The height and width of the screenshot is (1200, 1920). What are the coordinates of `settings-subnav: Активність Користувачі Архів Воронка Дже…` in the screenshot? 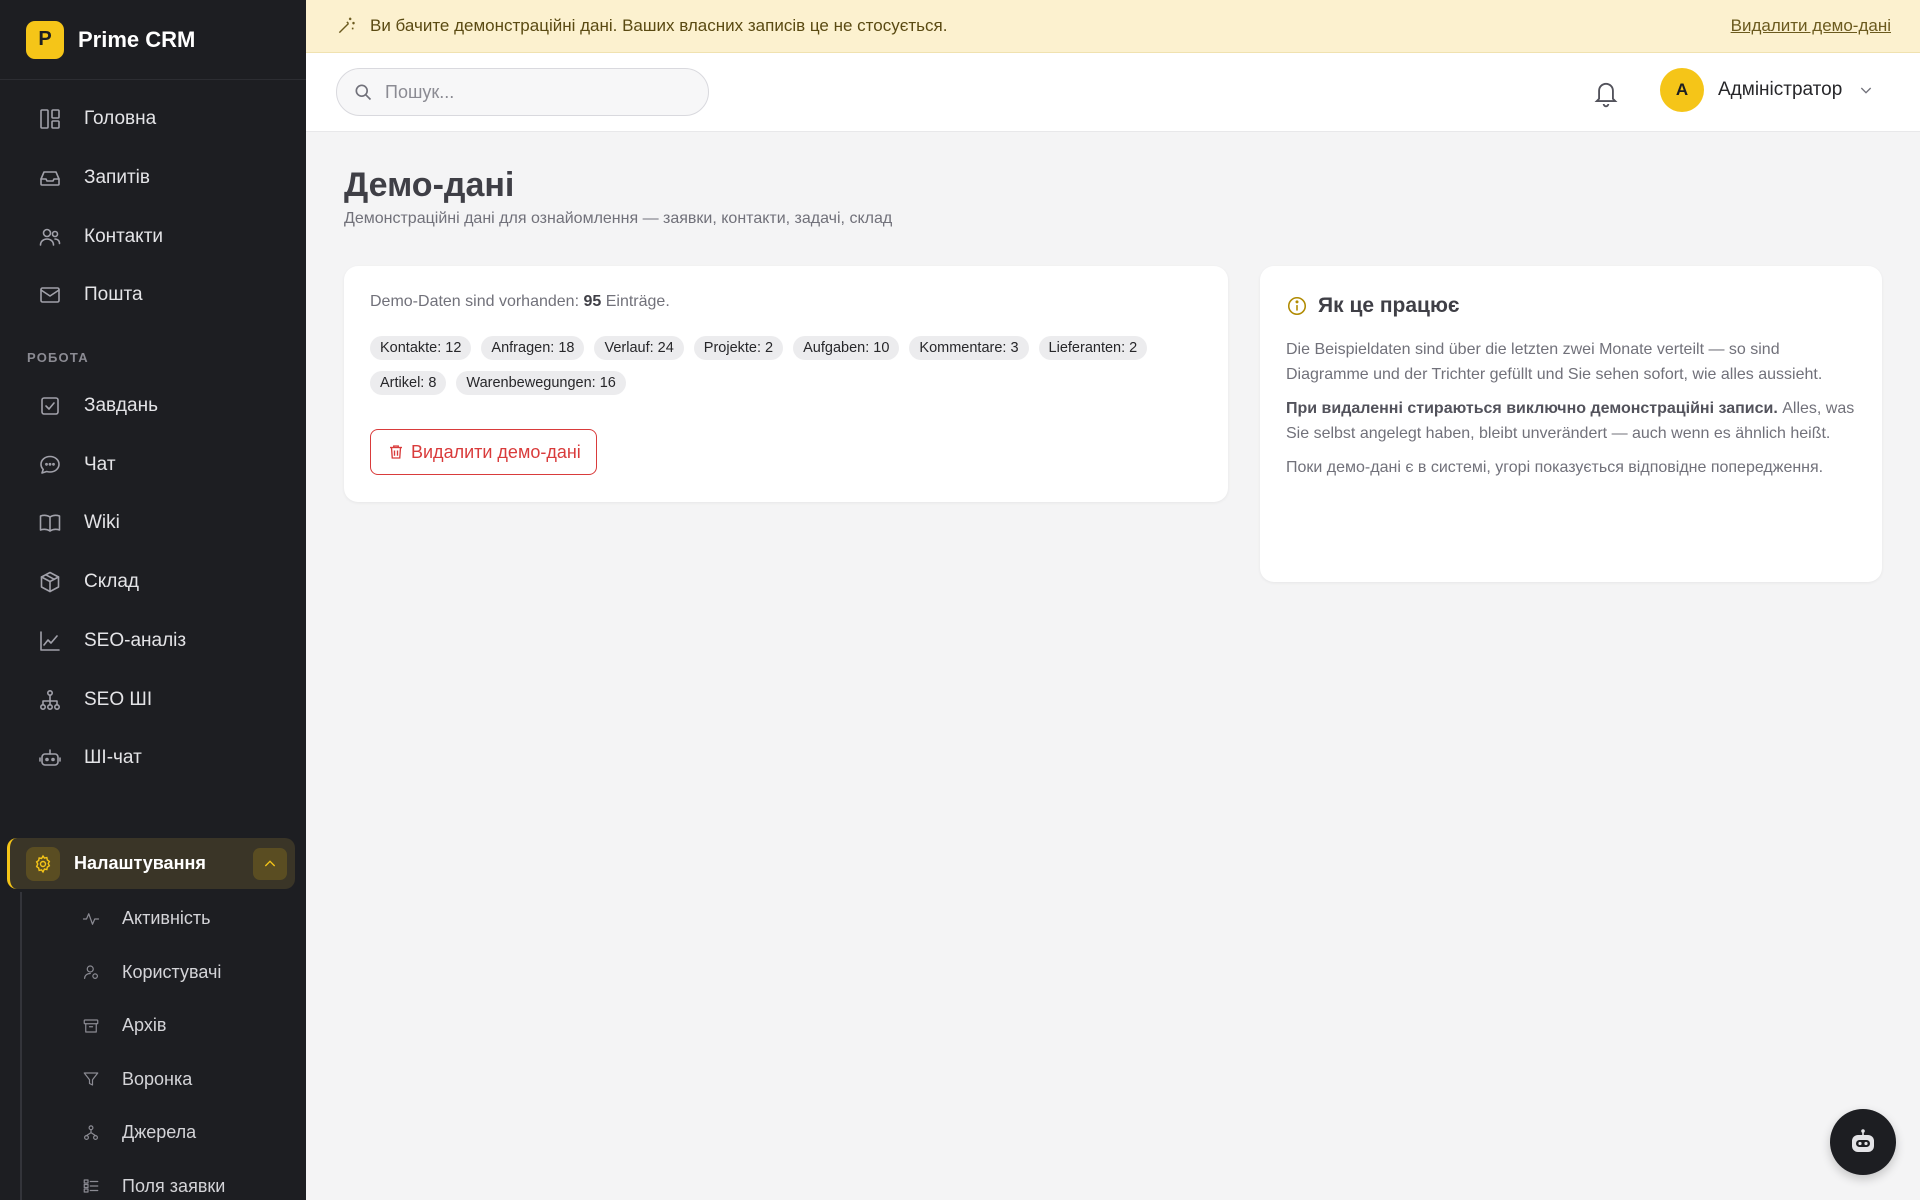 It's located at (160, 1046).